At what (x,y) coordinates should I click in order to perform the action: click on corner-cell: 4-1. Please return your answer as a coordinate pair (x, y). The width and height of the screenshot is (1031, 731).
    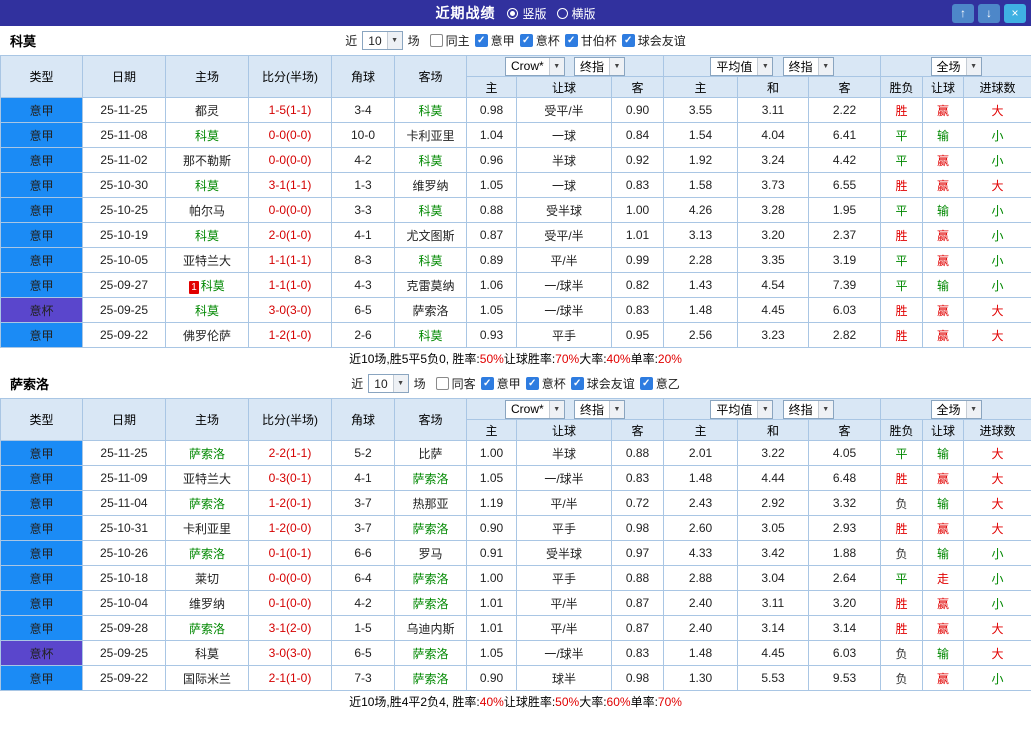
    Looking at the image, I should click on (363, 235).